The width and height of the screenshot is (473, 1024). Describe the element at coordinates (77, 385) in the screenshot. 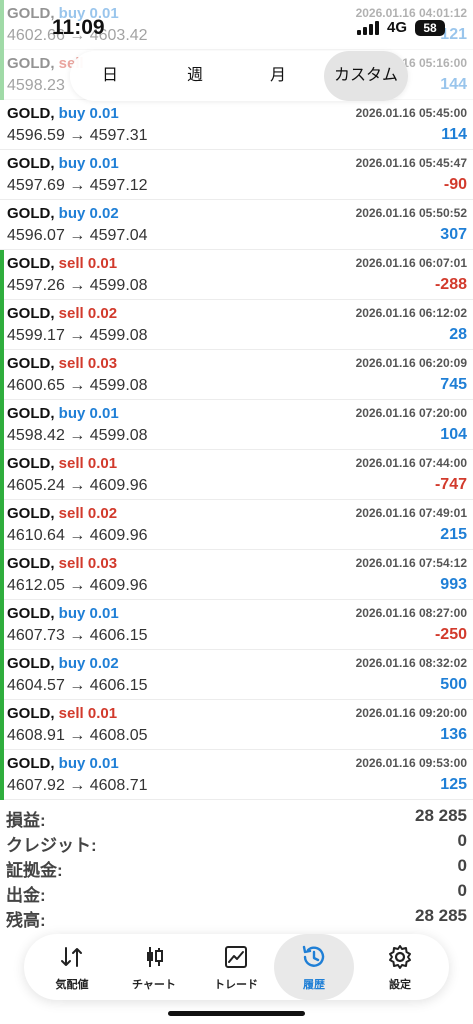

I see `deal-prices: 4600.65 → 4599.08` at that location.